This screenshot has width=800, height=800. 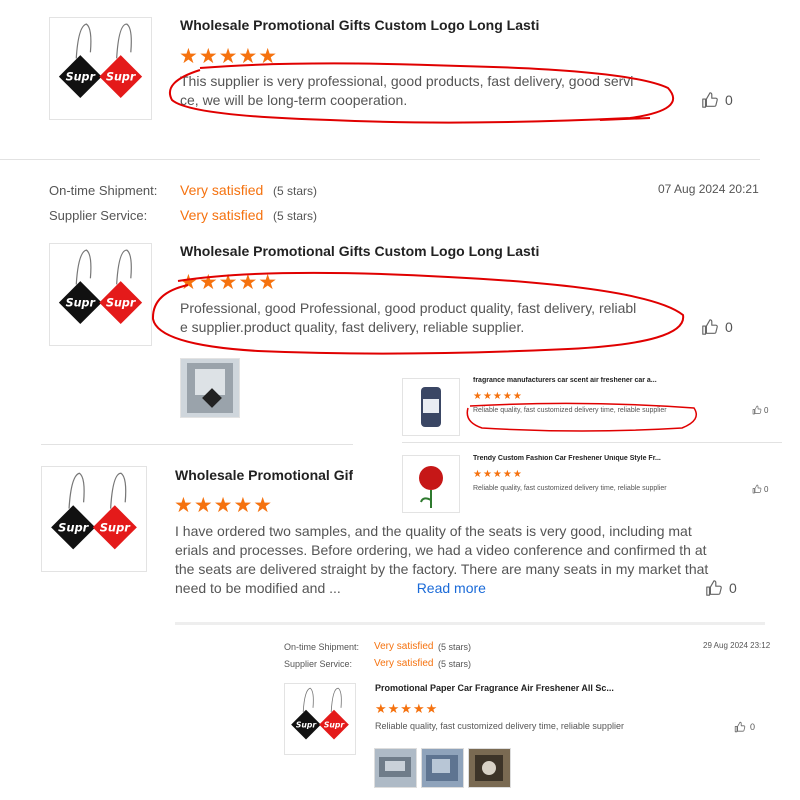 I want to click on rose-image, so click(x=431, y=487).